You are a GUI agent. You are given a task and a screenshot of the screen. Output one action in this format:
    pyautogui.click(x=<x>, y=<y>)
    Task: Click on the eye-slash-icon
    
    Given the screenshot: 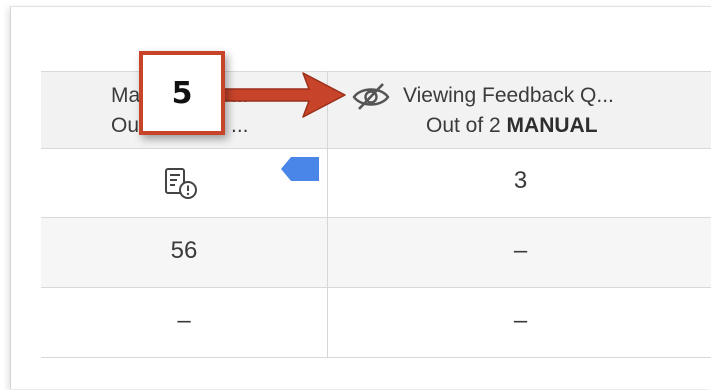 What is the action you would take?
    pyautogui.click(x=371, y=96)
    